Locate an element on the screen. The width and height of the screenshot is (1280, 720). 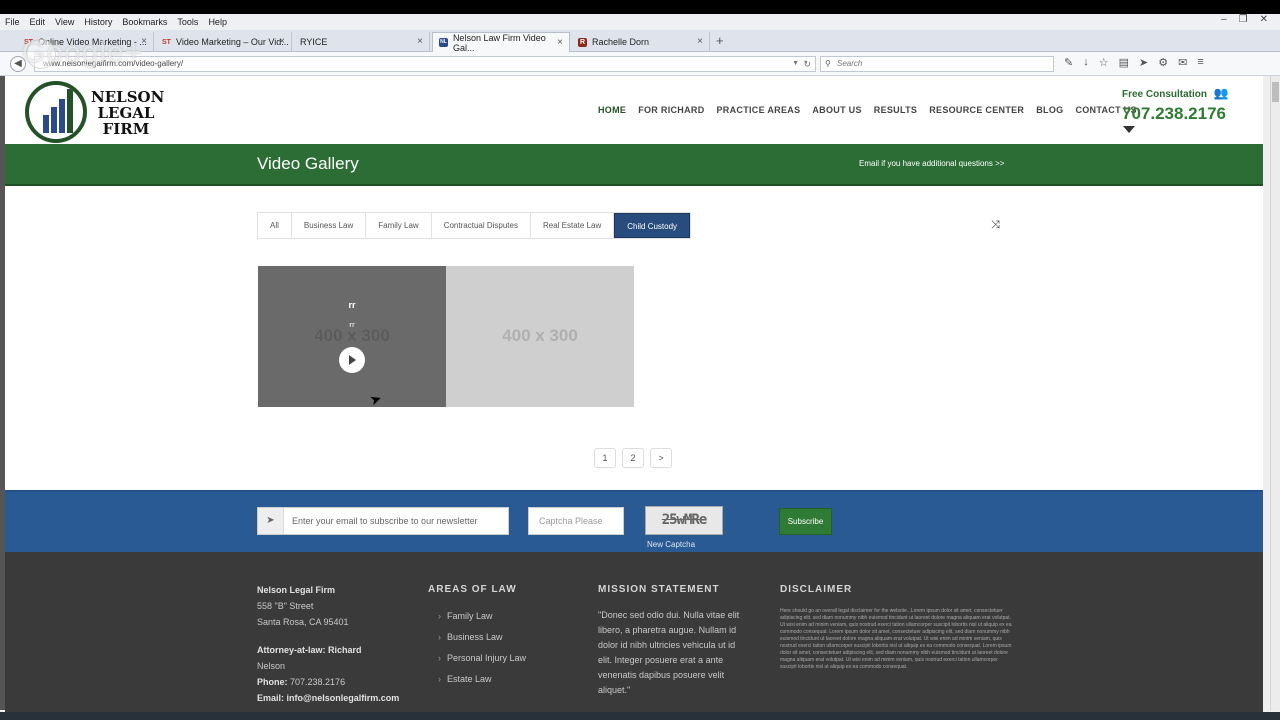
video-title: rr is located at coordinates (352, 305).